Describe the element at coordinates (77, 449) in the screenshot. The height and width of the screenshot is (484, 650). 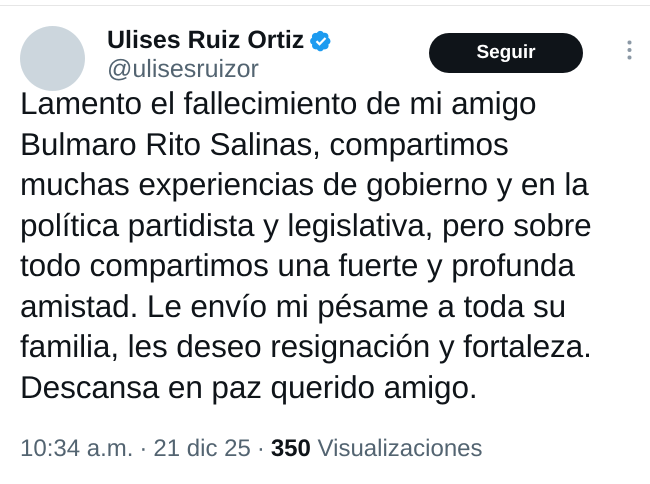
I see `tweet-time: 10:34 a.m.` at that location.